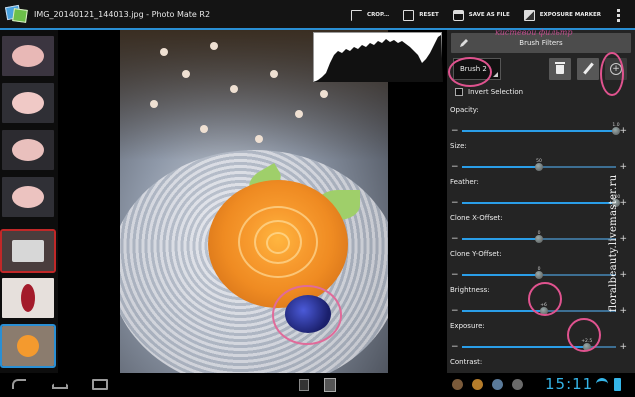  Describe the element at coordinates (19, 384) in the screenshot. I see `back-icon` at that location.